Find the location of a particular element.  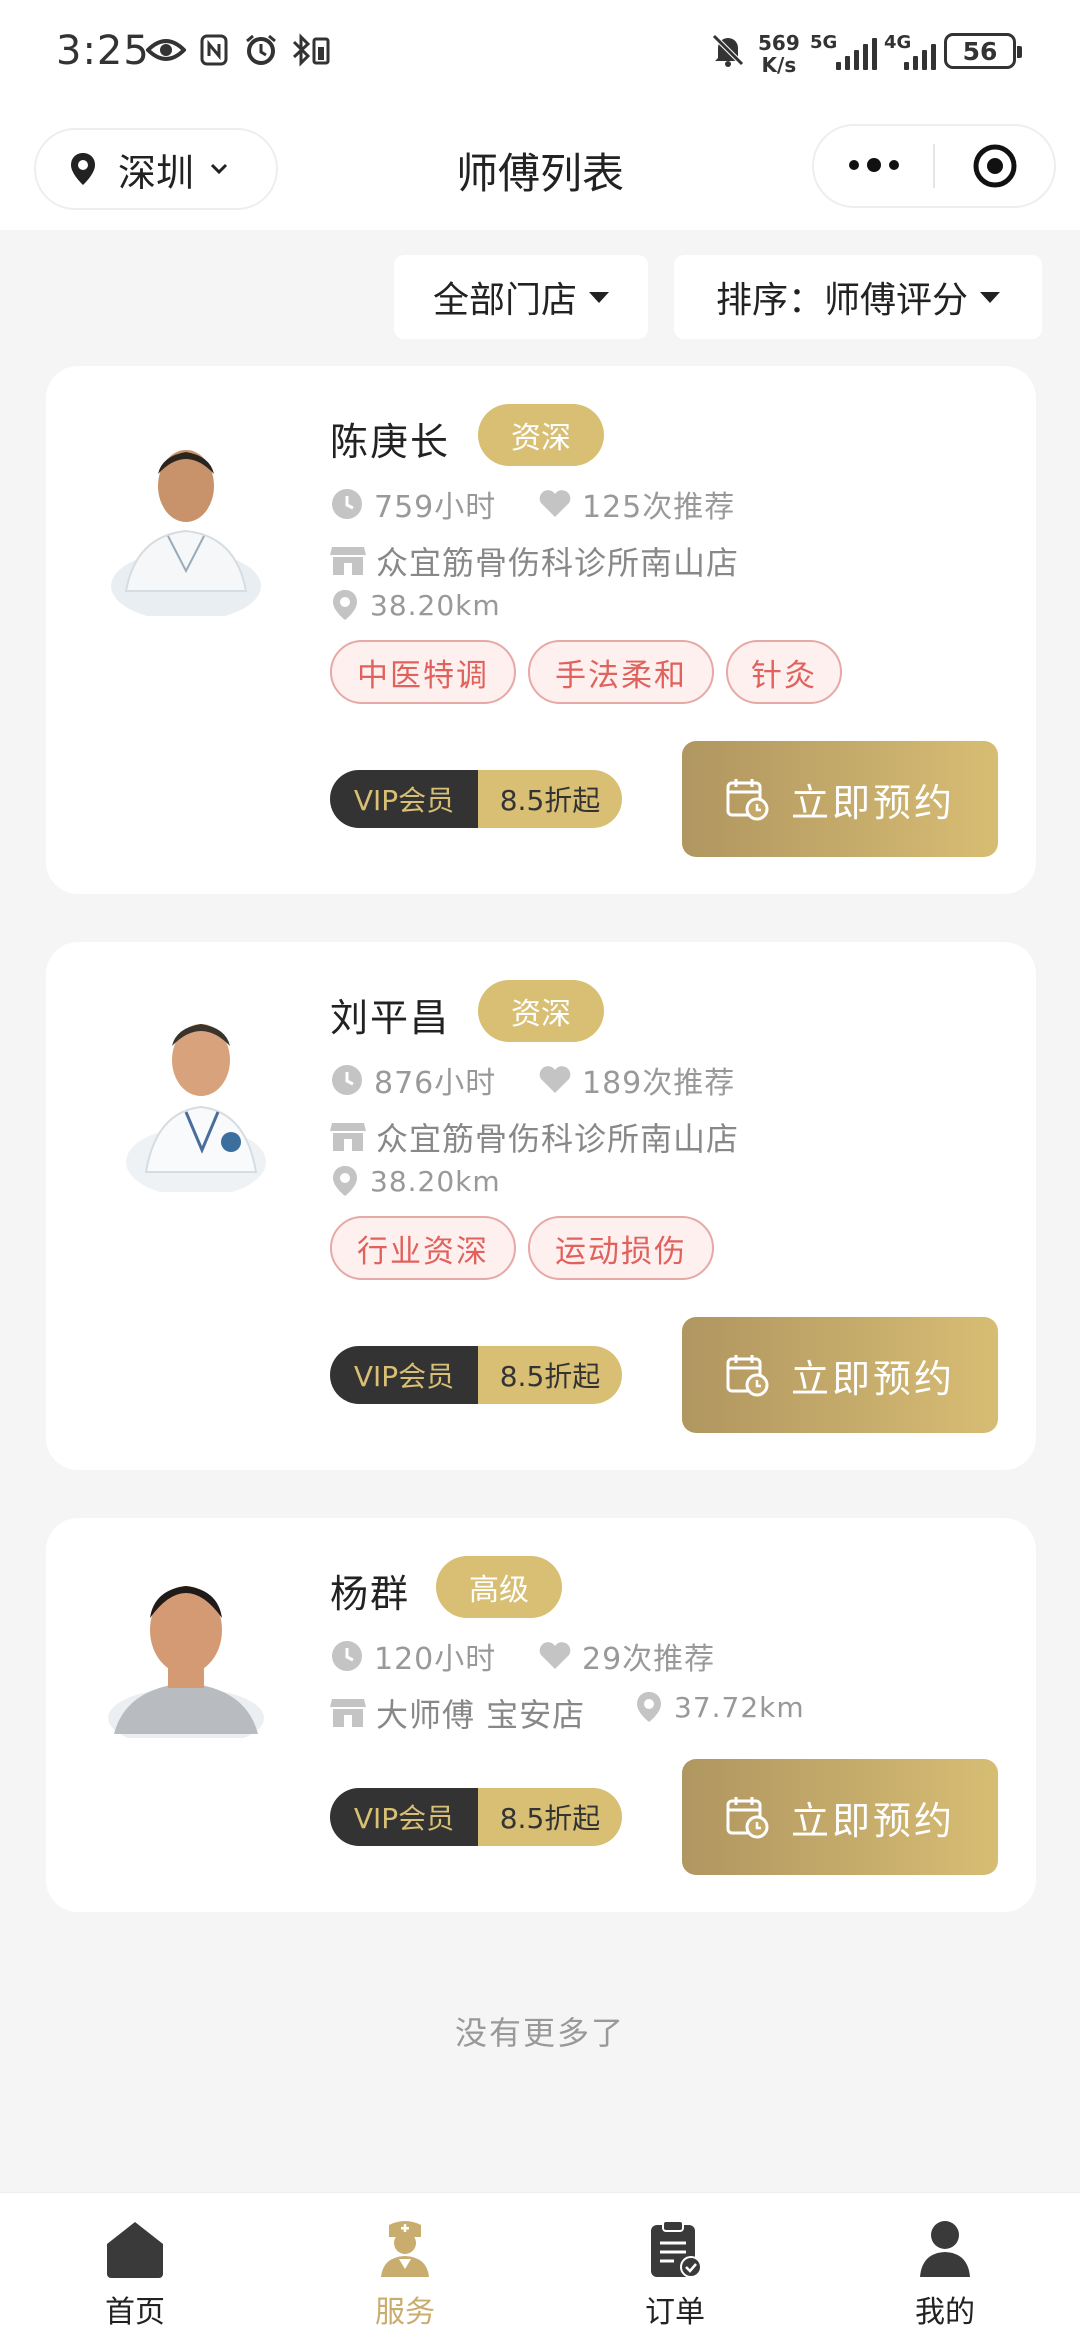

tab-home: 首页 is located at coordinates (135, 2266).